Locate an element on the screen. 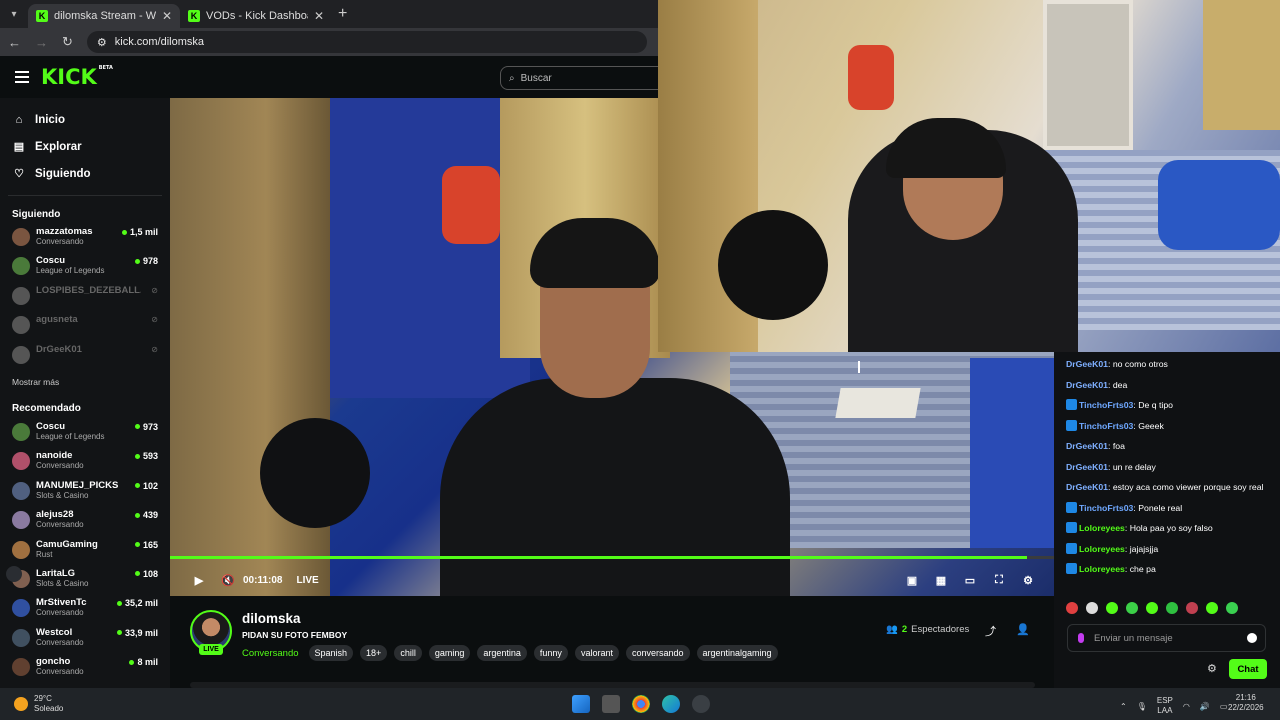 The height and width of the screenshot is (720, 1280). nav-explorar: ▤ Explorar is located at coordinates (85, 146).